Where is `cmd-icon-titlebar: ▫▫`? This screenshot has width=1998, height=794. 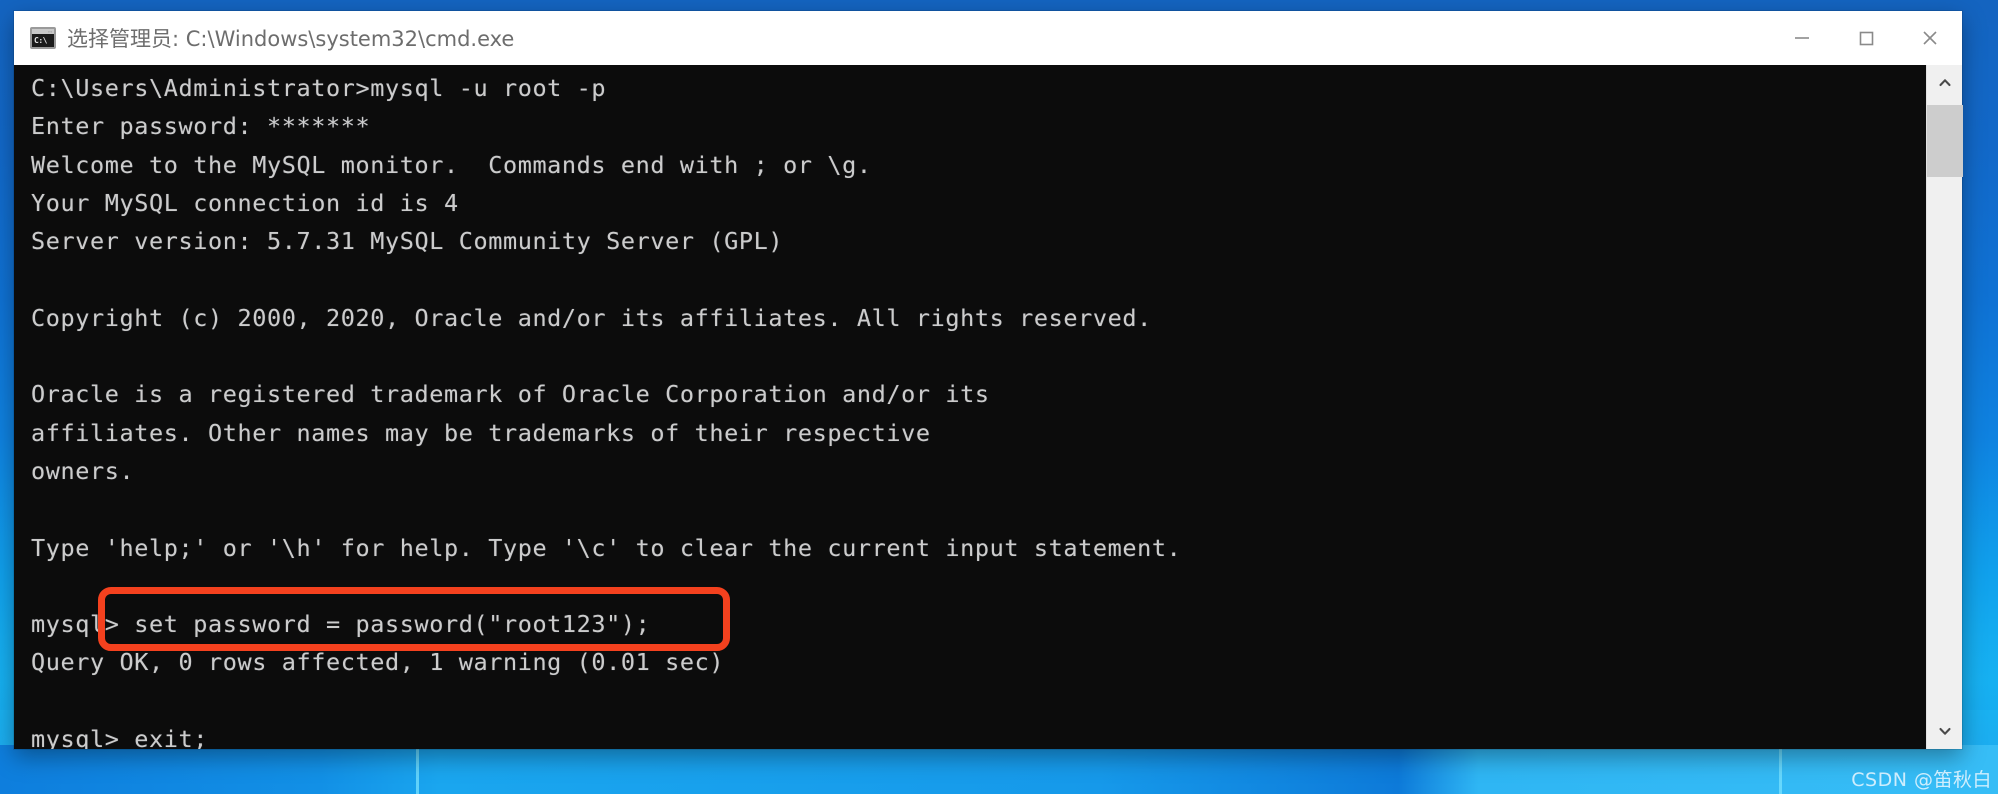
cmd-icon-titlebar: ▫▫ is located at coordinates (43, 31).